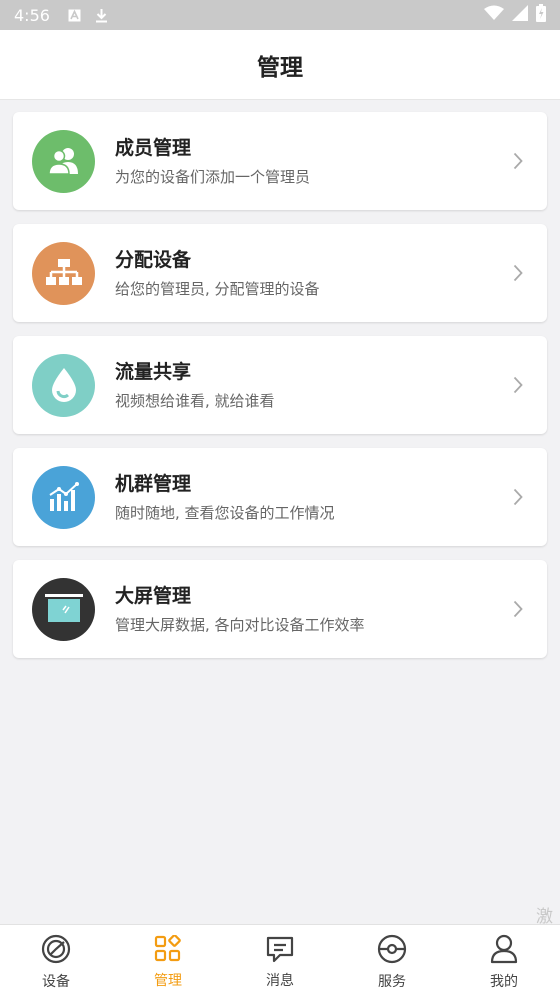  I want to click on tab-label: 我的, so click(504, 981).